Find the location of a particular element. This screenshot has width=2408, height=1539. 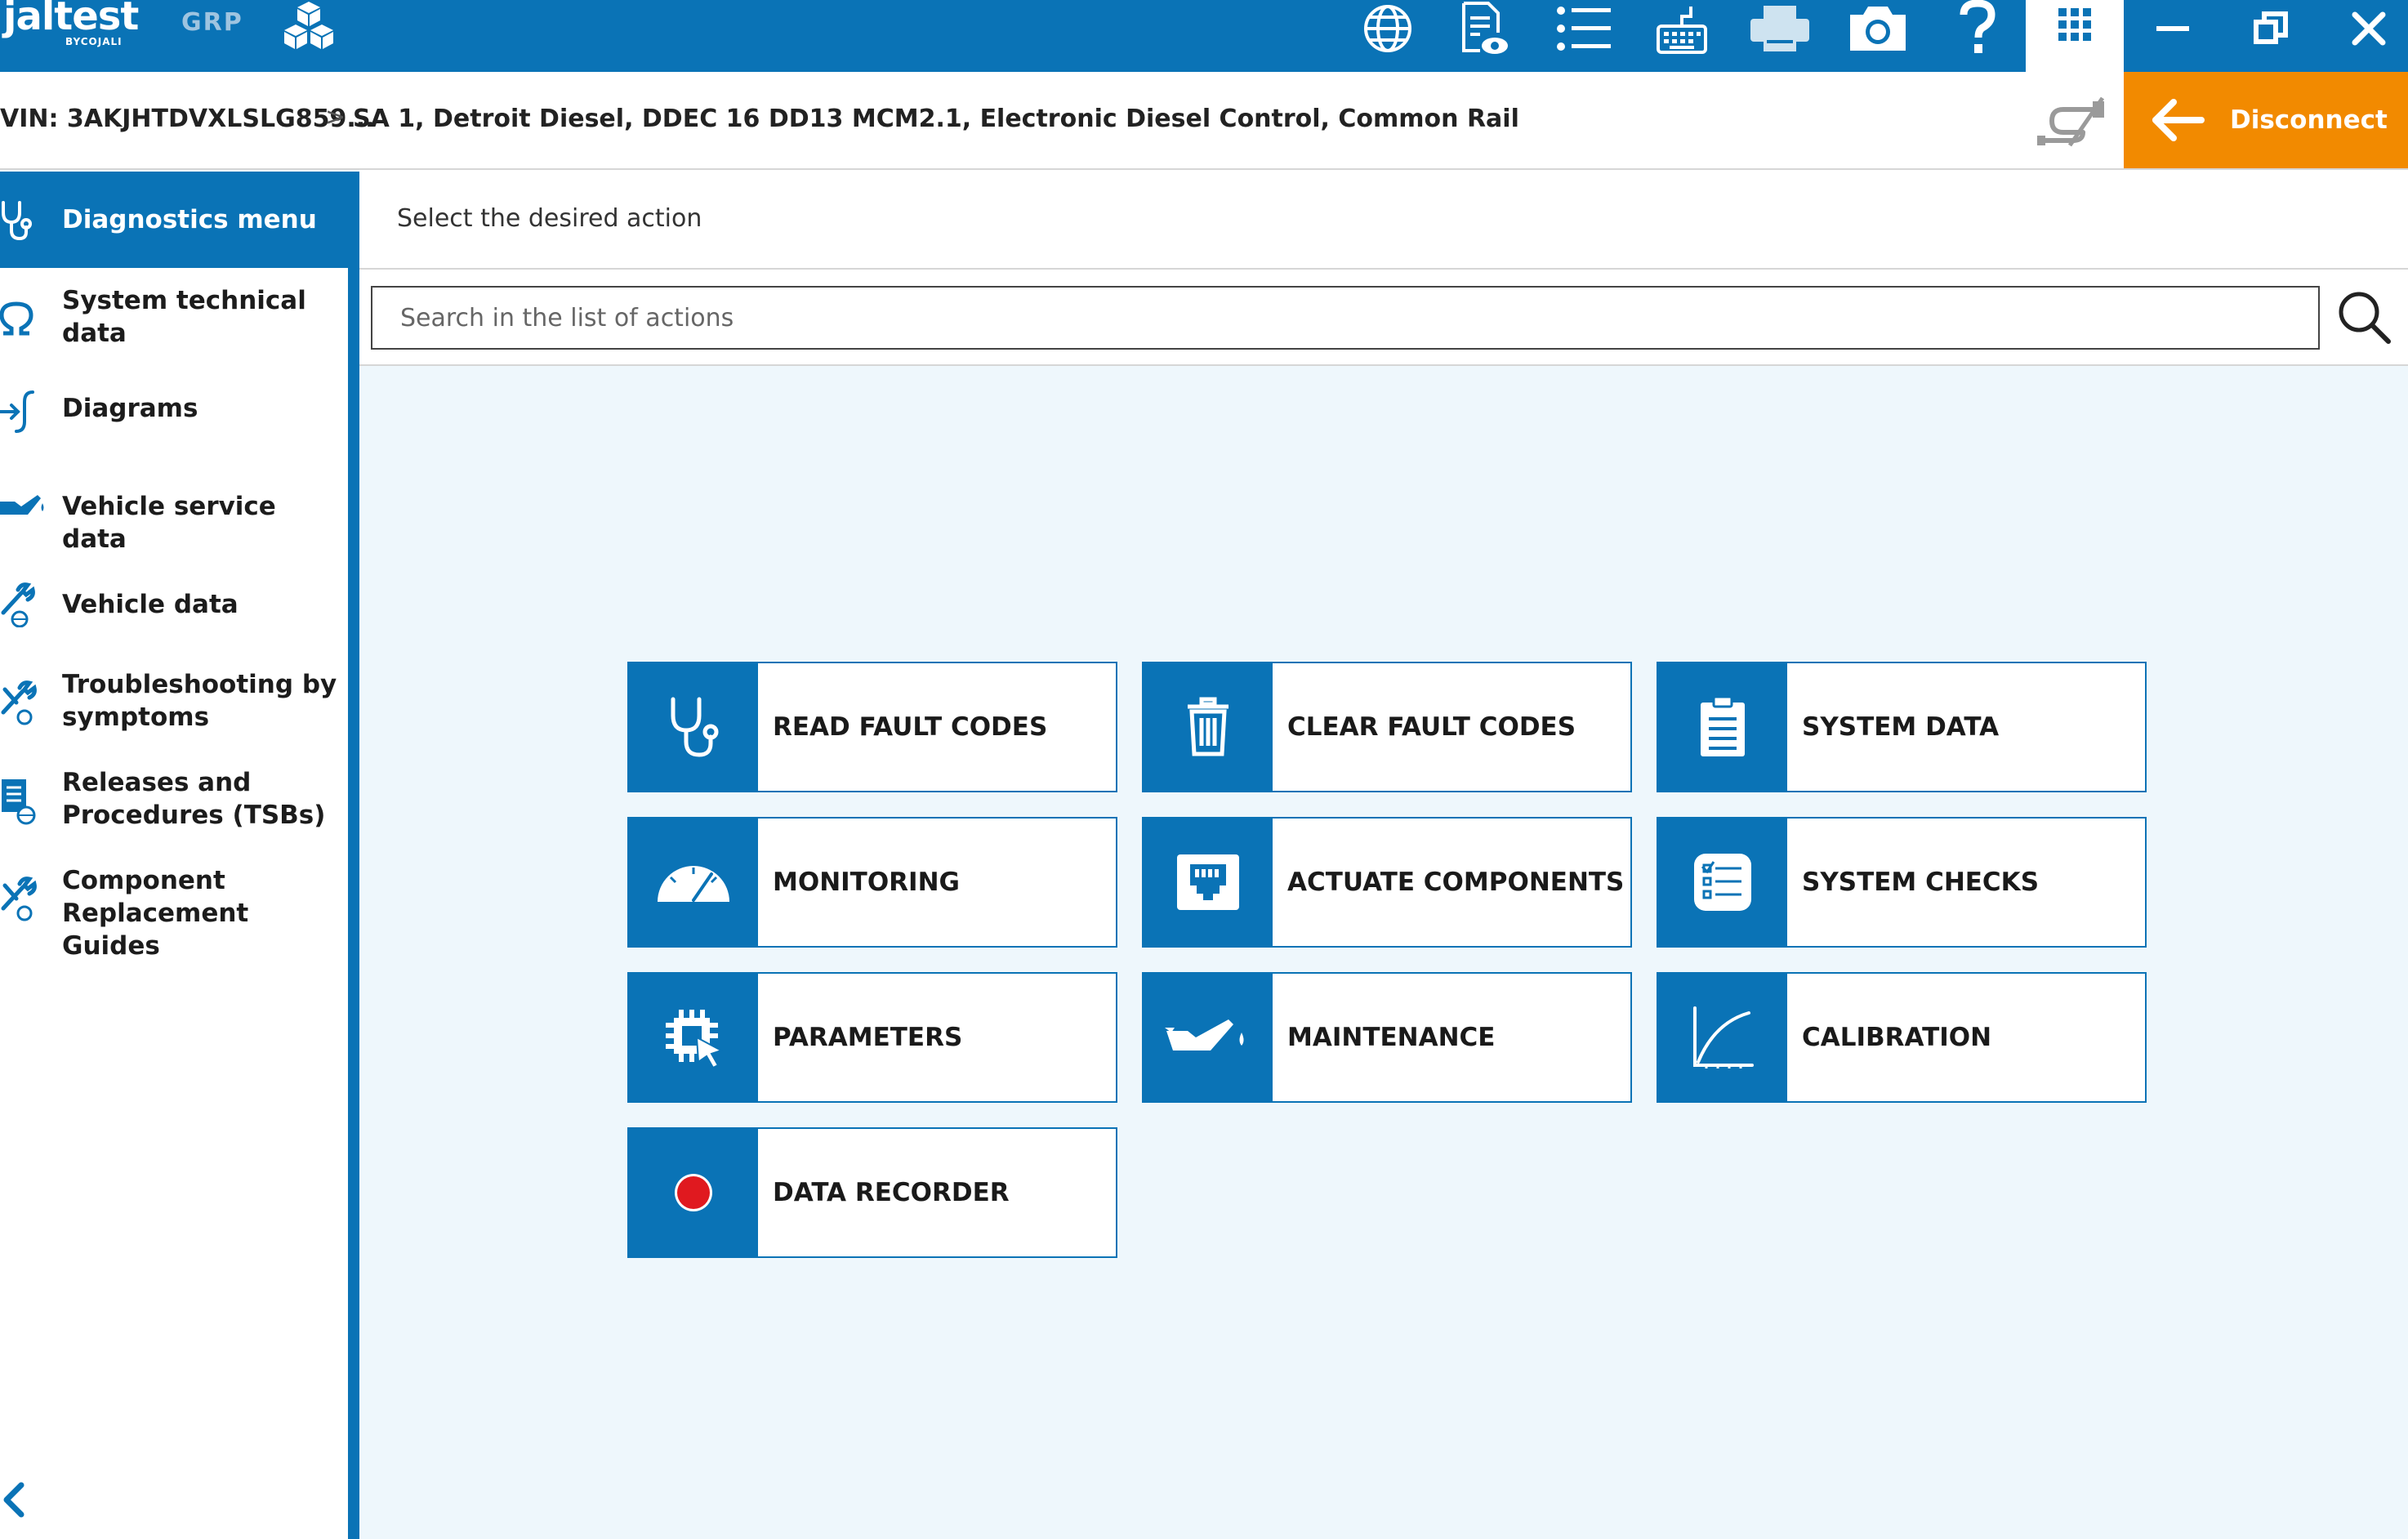

list-icon is located at coordinates (1584, 28).